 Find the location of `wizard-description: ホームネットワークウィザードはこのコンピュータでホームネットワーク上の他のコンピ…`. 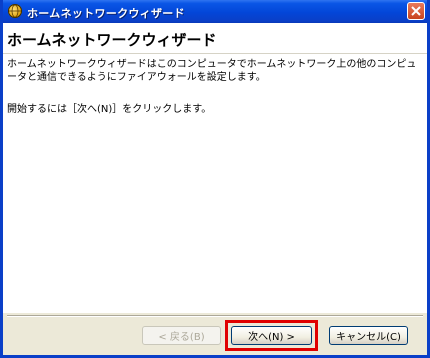

wizard-description: ホームネットワークウィザードはこのコンピュータでホームネットワーク上の他のコンピ… is located at coordinates (212, 71).